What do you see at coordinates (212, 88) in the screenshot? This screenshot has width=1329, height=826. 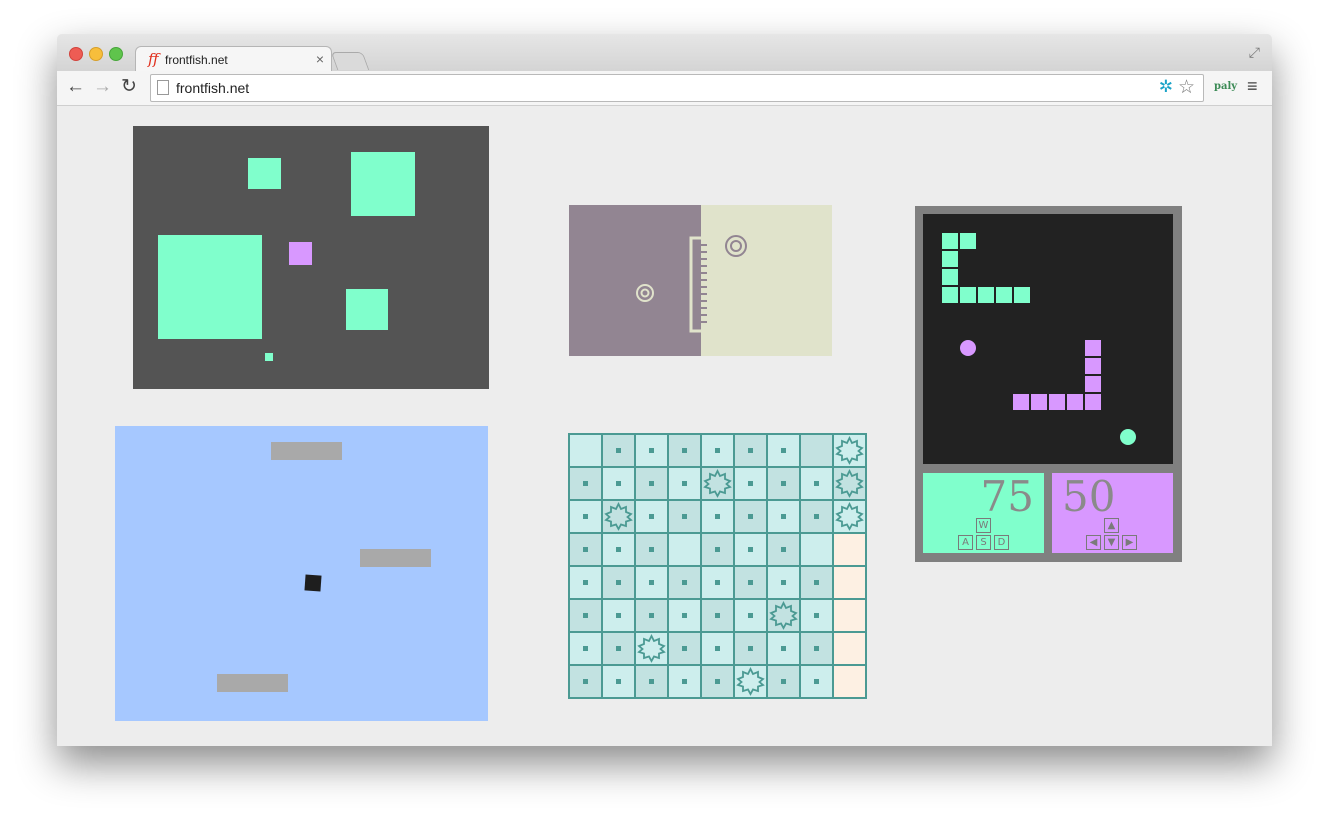 I see `url-text: frontfish.net` at bounding box center [212, 88].